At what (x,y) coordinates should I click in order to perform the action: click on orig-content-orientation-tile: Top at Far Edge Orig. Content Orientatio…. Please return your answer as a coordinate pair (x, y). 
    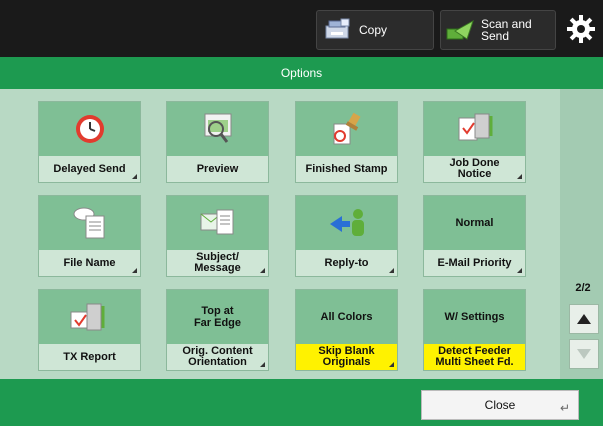
    Looking at the image, I should click on (217, 330).